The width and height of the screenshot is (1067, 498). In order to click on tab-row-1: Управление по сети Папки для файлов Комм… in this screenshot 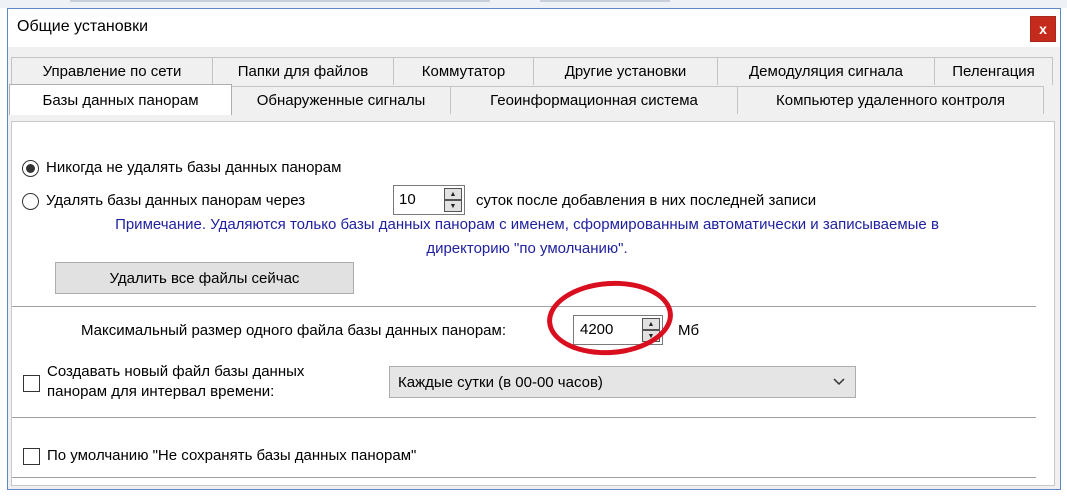, I will do `click(532, 71)`.